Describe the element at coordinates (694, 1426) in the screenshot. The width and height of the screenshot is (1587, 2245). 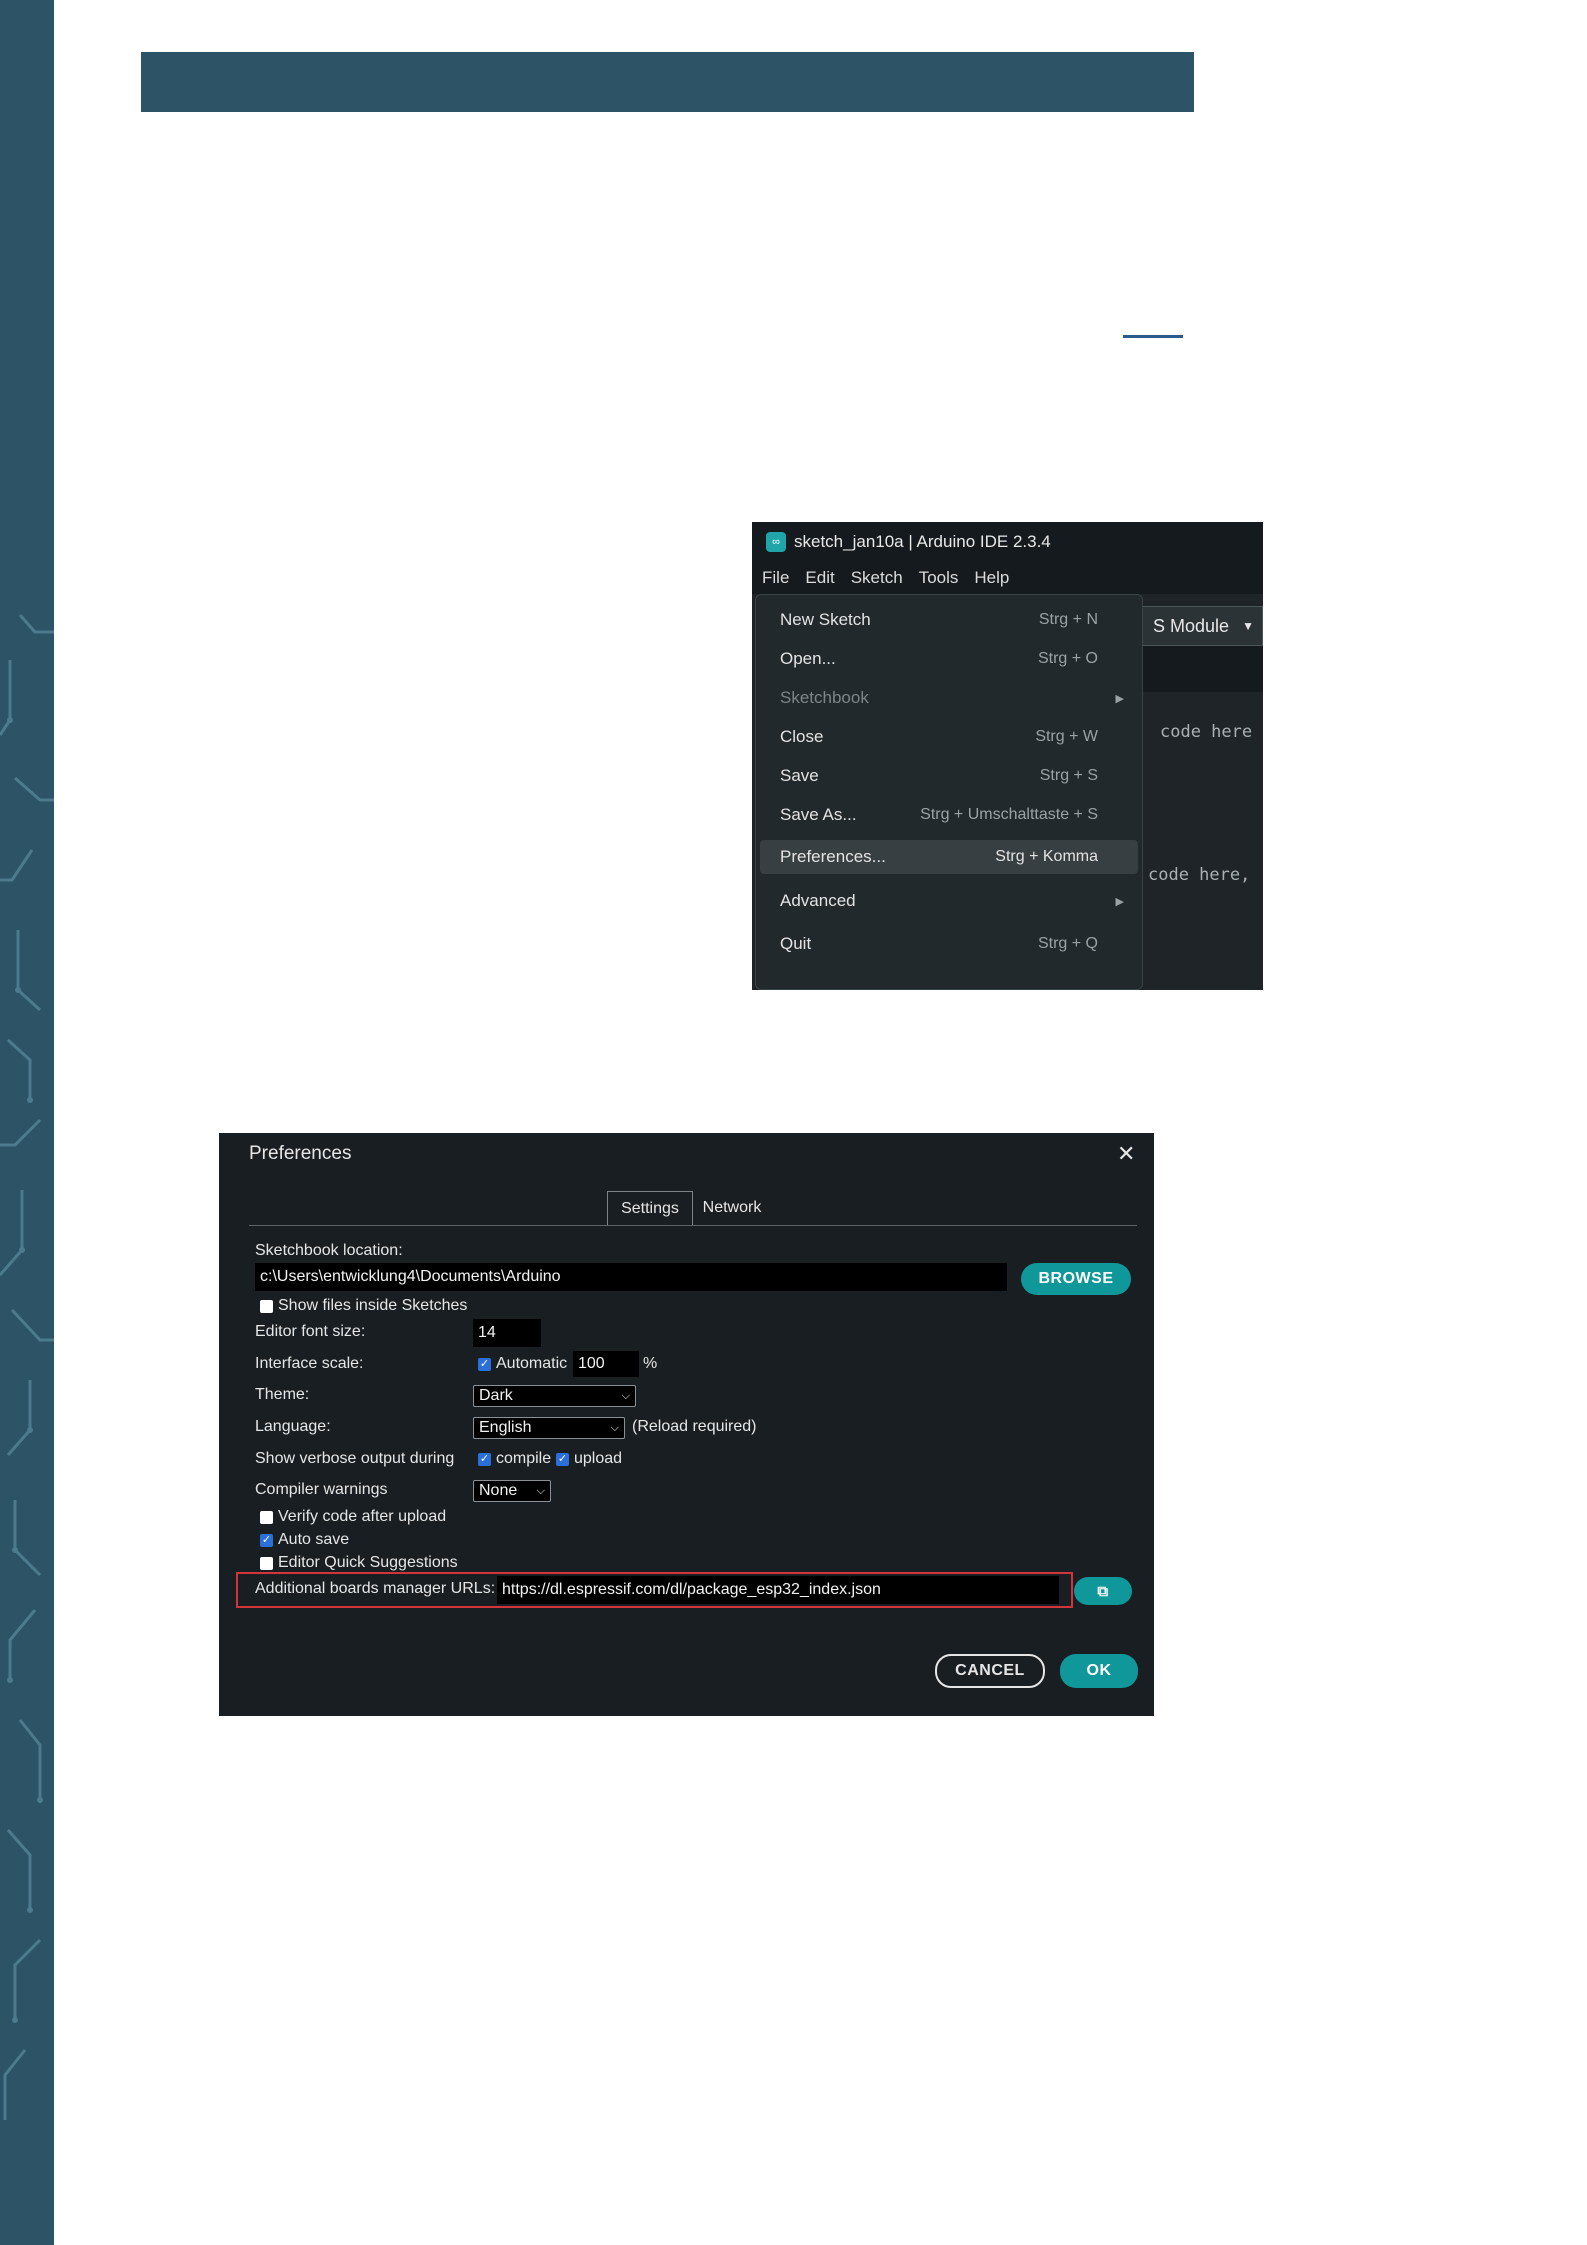
I see `language-note: (Reload required)` at that location.